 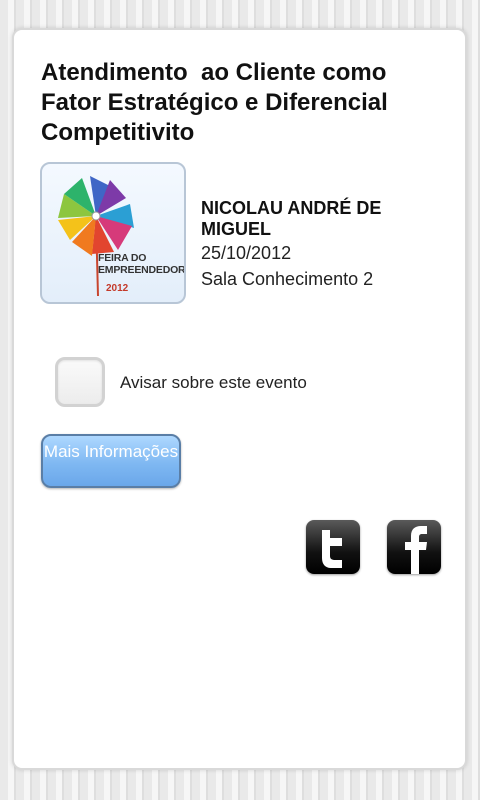 What do you see at coordinates (111, 461) in the screenshot?
I see `more-info-button: Mais Informações` at bounding box center [111, 461].